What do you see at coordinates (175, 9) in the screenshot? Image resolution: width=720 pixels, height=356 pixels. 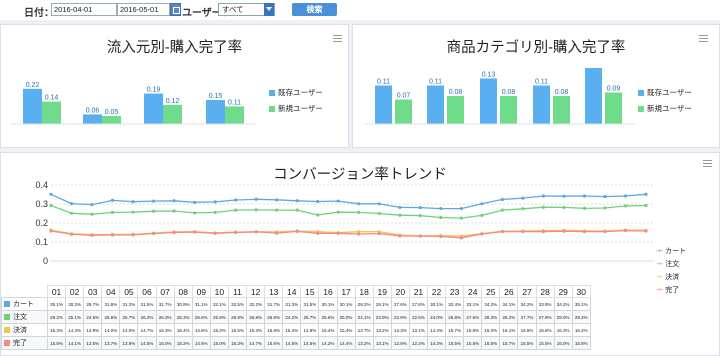 I see `calendar-icon` at bounding box center [175, 9].